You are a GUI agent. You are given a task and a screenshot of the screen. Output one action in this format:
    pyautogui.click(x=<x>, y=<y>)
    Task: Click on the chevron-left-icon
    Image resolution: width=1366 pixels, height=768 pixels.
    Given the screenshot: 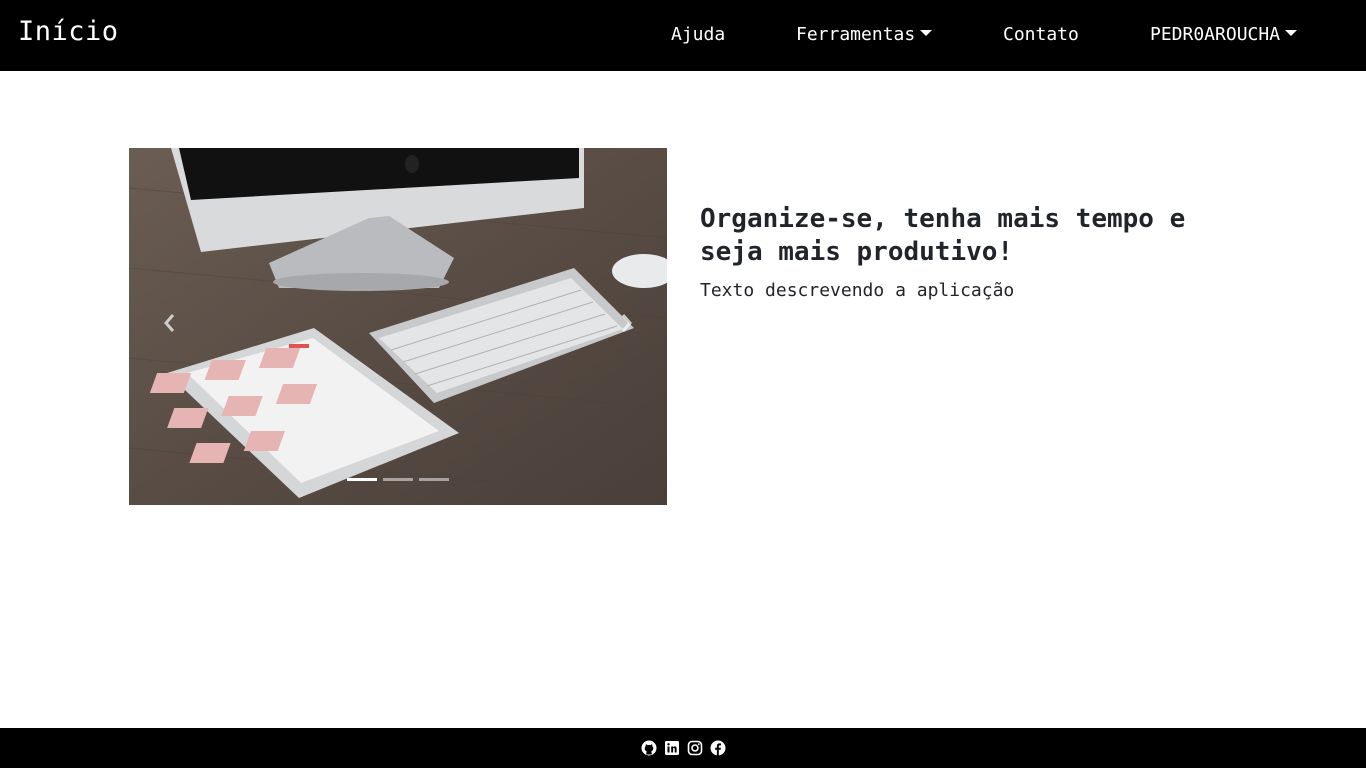 What is the action you would take?
    pyautogui.click(x=169, y=323)
    